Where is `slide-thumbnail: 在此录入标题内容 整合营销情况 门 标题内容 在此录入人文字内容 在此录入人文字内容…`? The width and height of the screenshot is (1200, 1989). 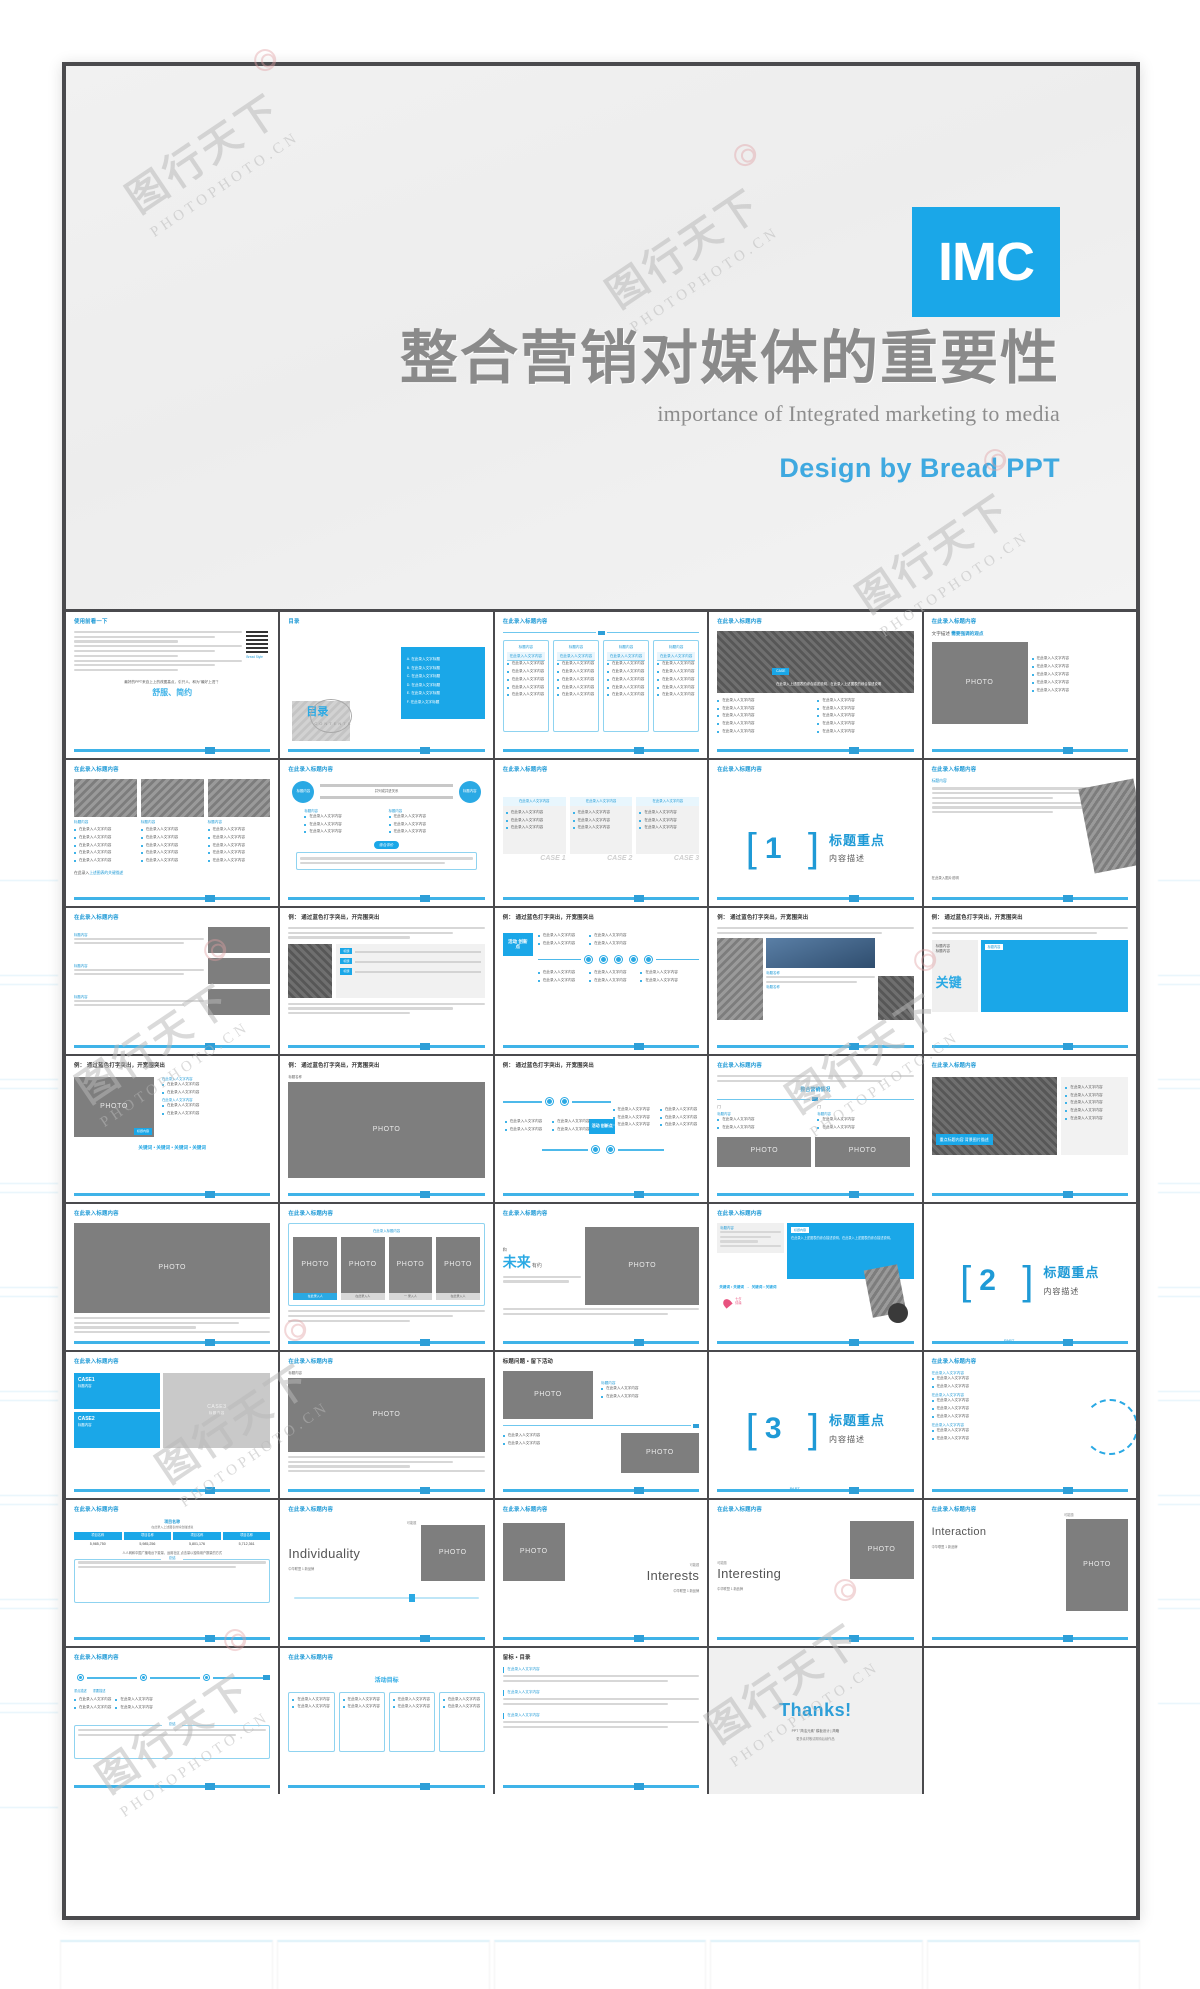 slide-thumbnail: 在此录入标题内容 整合营销情况 门 标题内容 在此录入人文字内容 在此录入人文字内容… is located at coordinates (815, 1129).